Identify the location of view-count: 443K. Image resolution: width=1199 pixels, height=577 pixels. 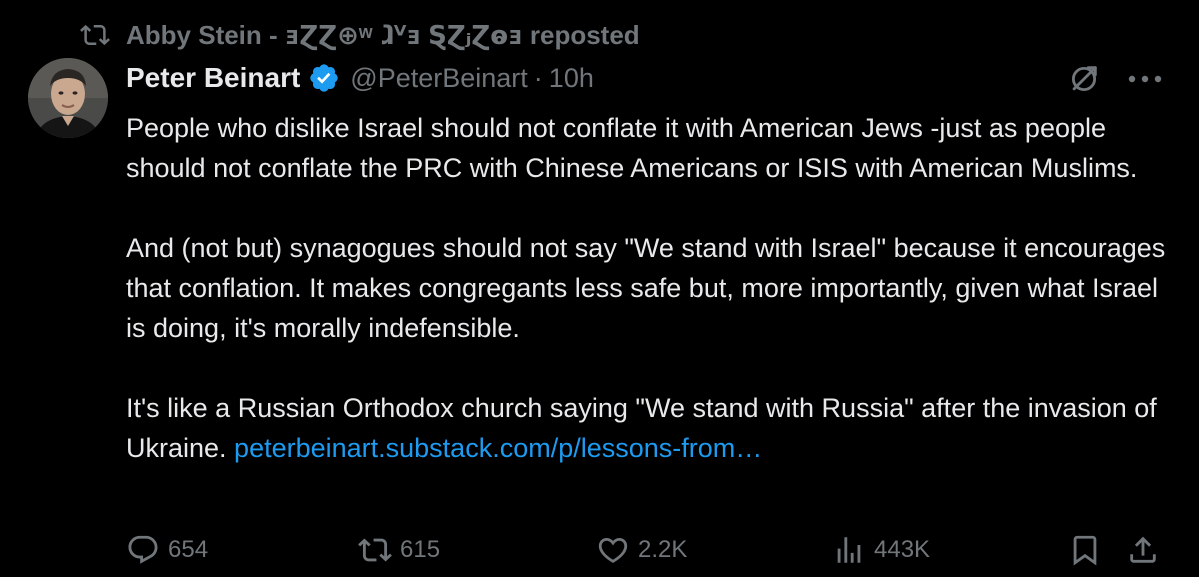
(902, 549).